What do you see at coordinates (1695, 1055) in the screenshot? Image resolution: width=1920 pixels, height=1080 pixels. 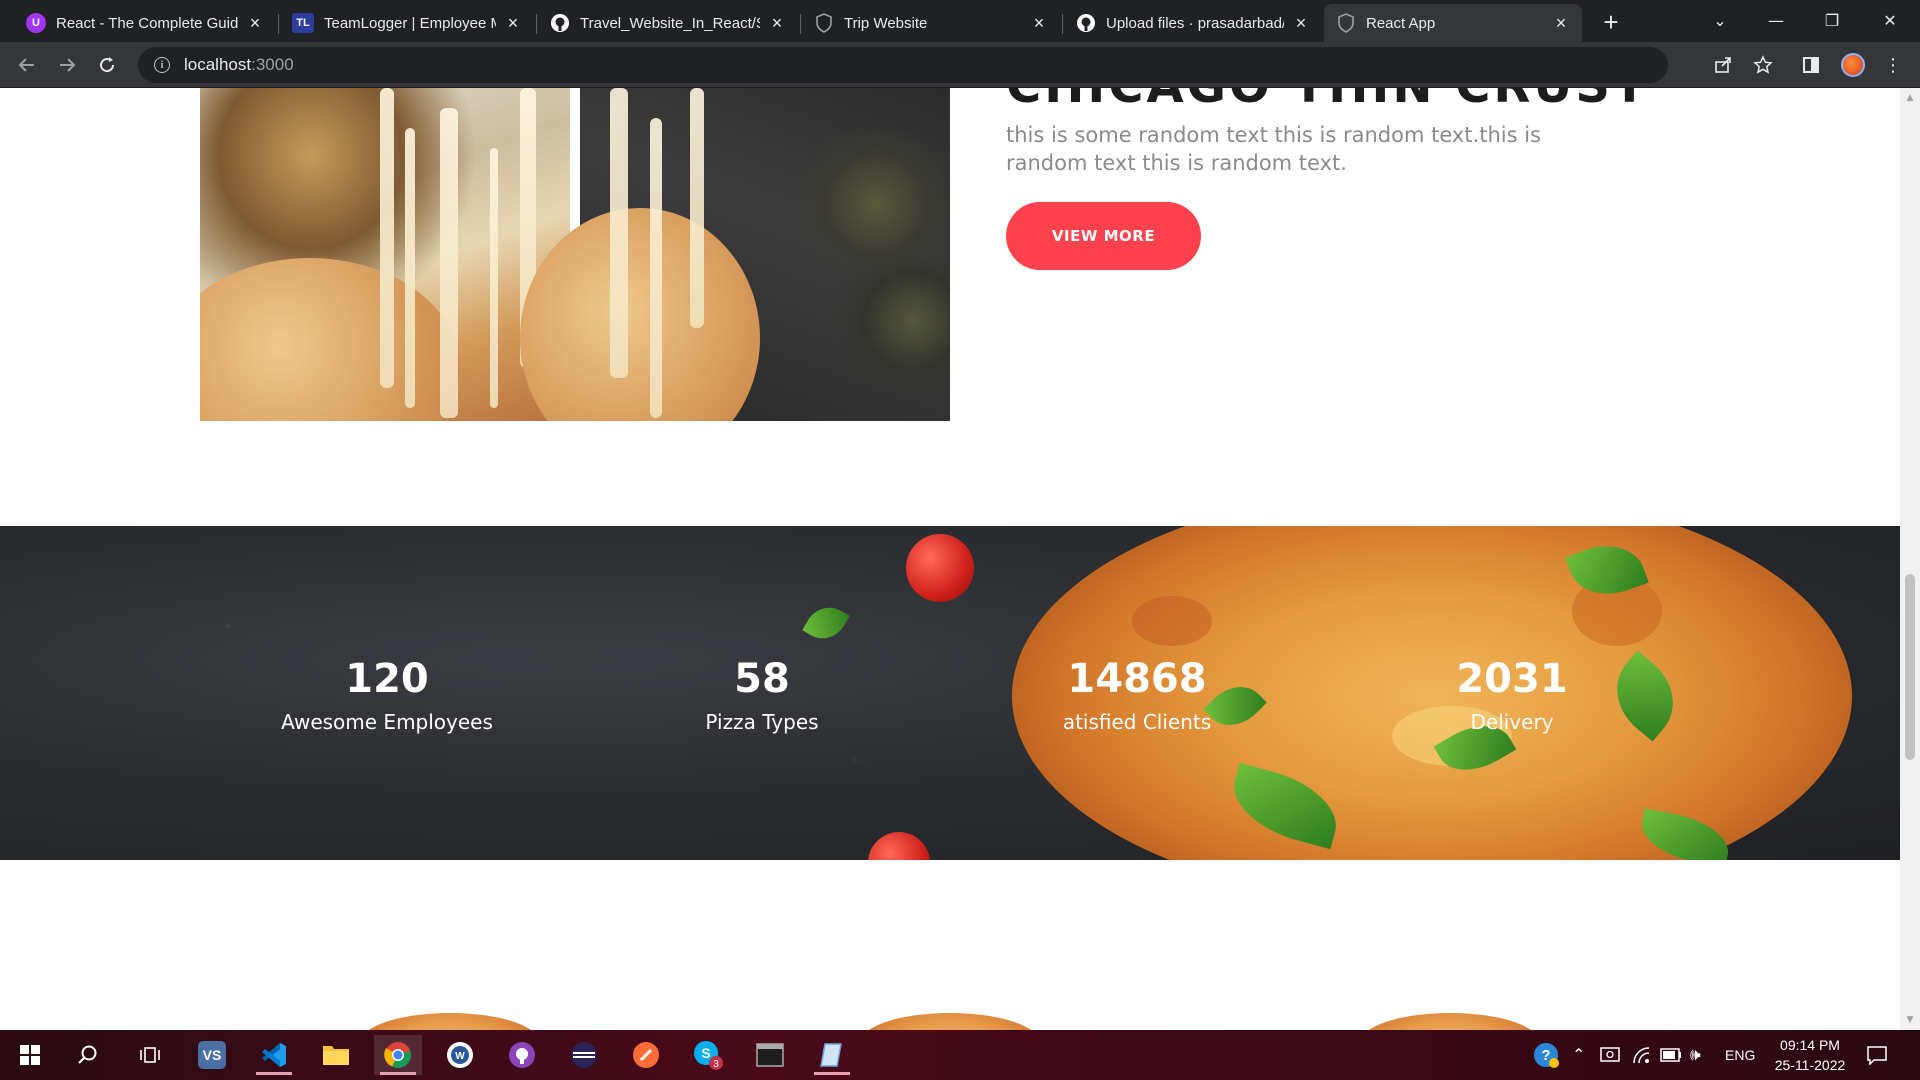 I see `volume-icon: 🕪` at bounding box center [1695, 1055].